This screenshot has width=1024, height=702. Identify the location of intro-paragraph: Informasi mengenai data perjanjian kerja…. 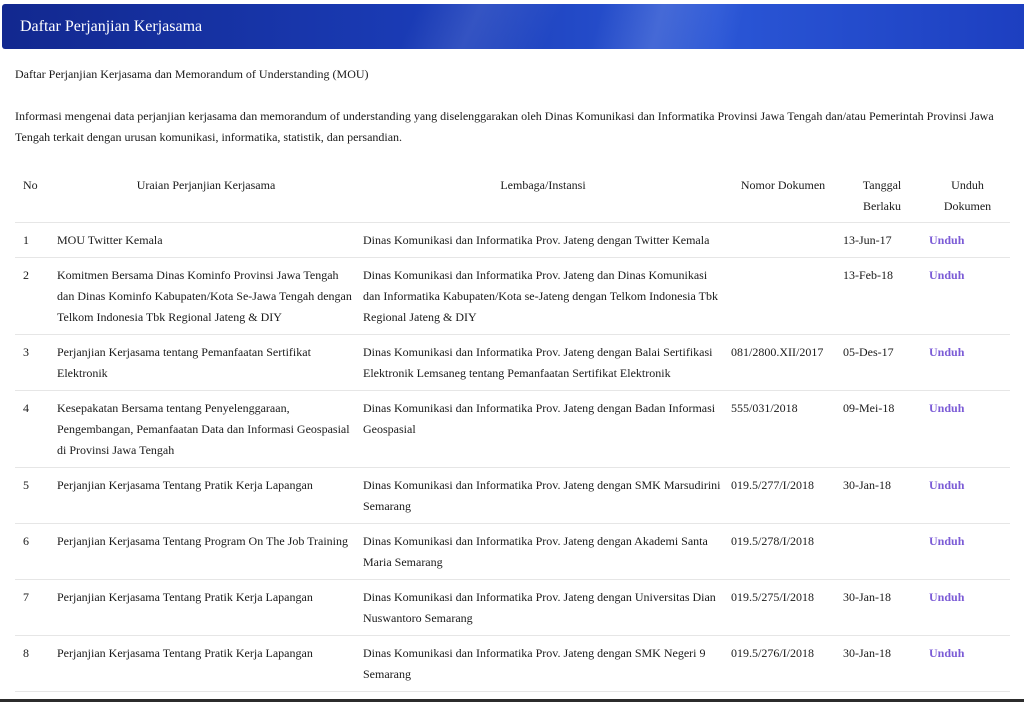
(504, 126).